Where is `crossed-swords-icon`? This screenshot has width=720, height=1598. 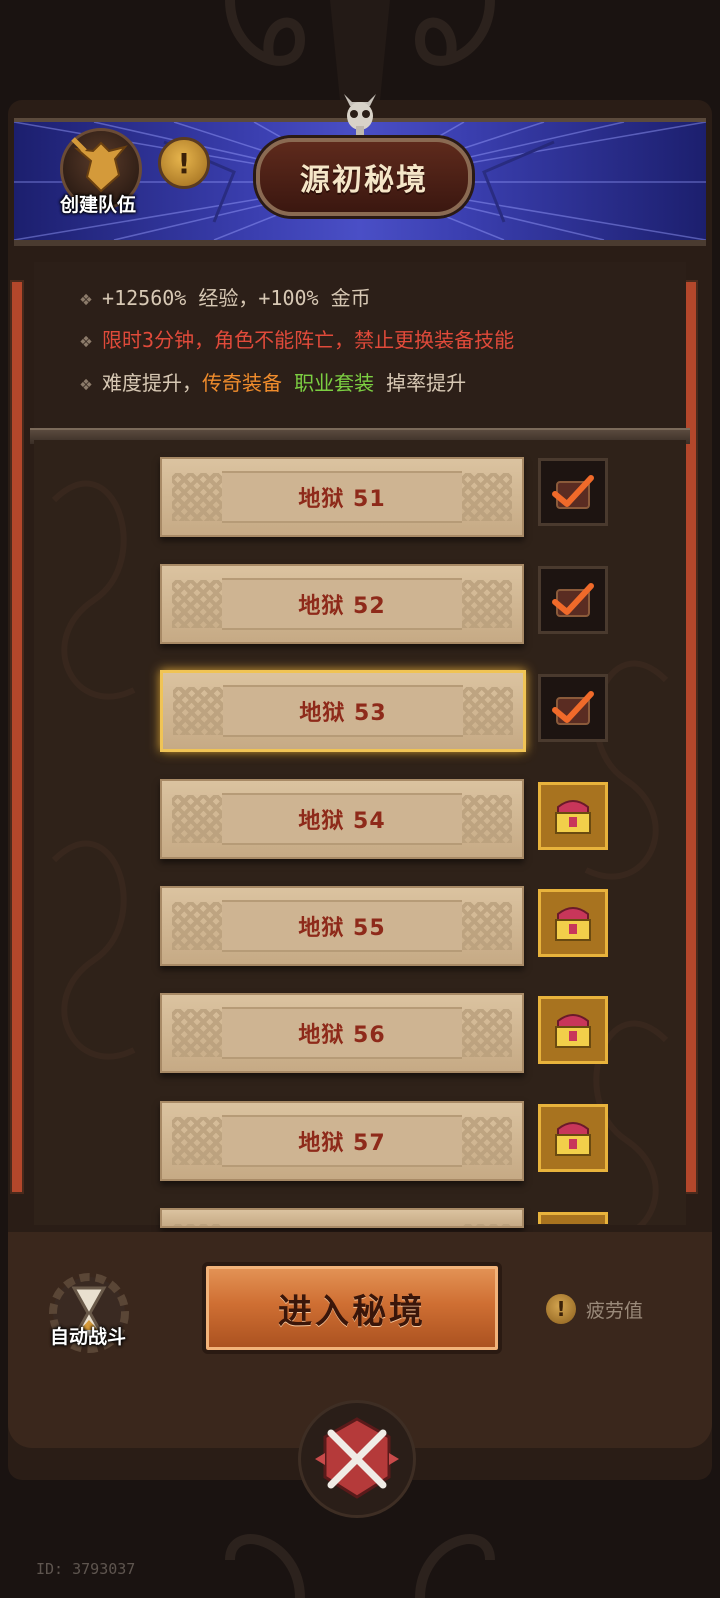 crossed-swords-icon is located at coordinates (357, 1458).